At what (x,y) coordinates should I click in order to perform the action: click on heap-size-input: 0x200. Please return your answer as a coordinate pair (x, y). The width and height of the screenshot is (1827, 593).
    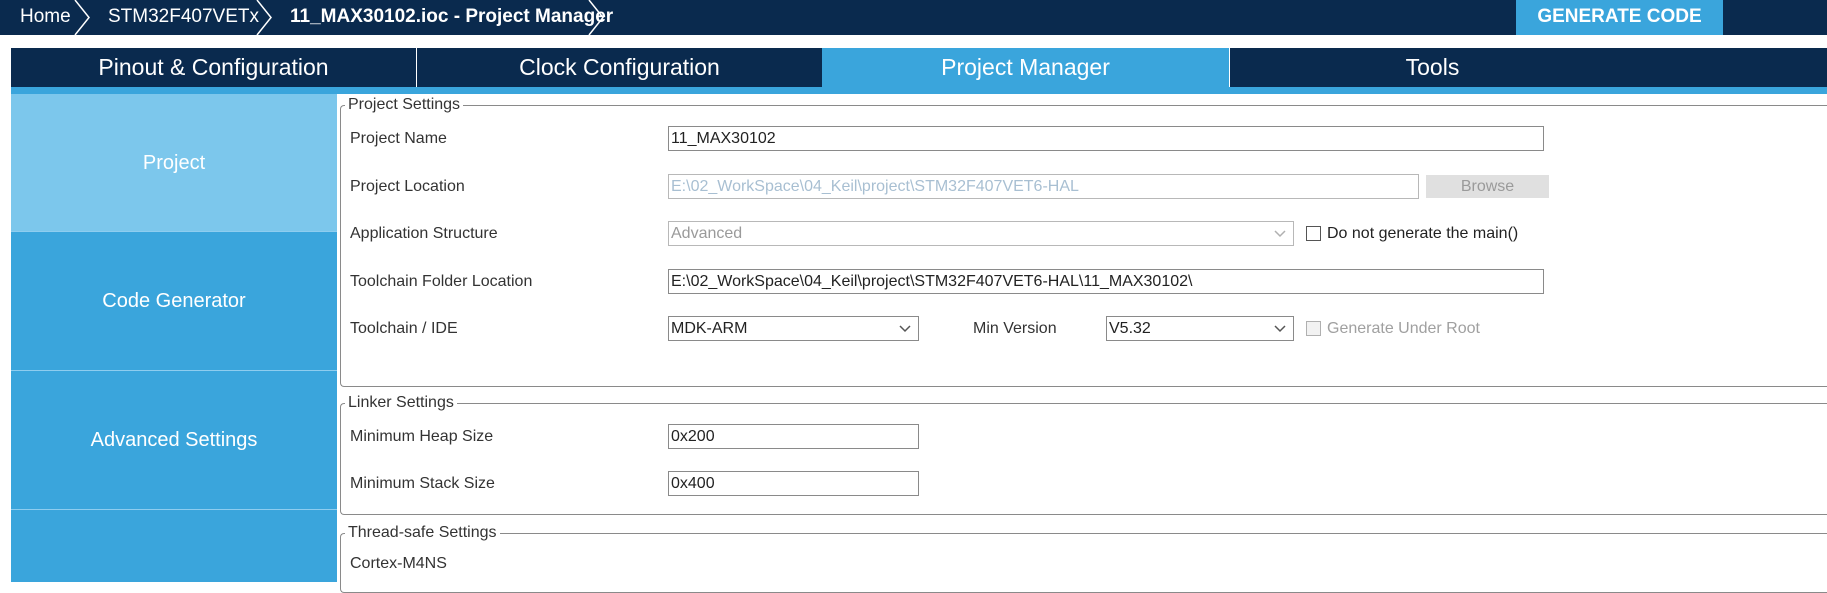
    Looking at the image, I should click on (793, 436).